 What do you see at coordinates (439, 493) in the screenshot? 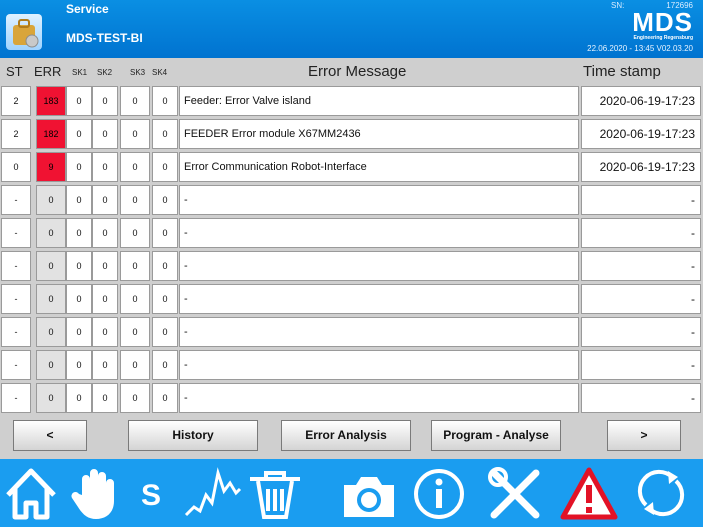
I see `info-icon` at bounding box center [439, 493].